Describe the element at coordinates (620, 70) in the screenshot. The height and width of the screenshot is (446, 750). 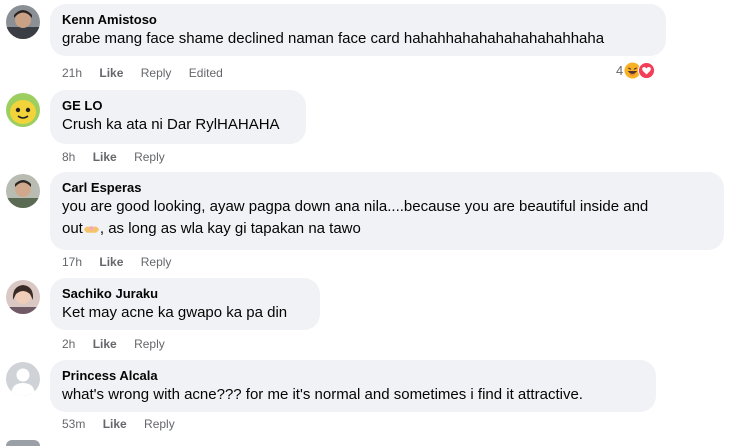
I see `reaction-count: 4` at that location.